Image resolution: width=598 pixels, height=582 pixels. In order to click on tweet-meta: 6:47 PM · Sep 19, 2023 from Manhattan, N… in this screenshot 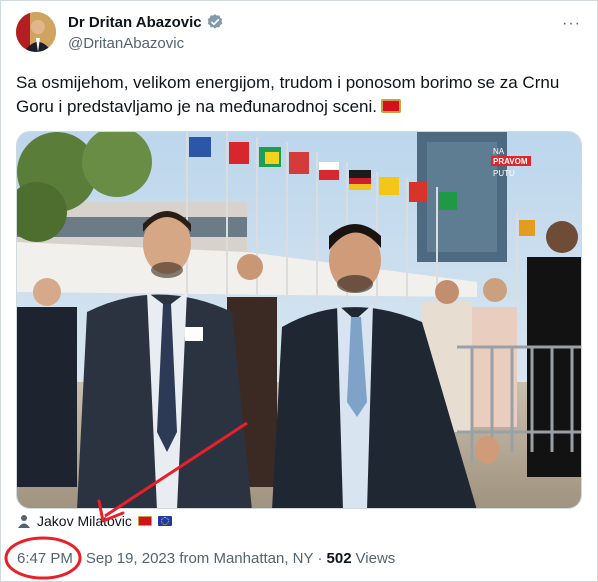, I will do `click(206, 558)`.